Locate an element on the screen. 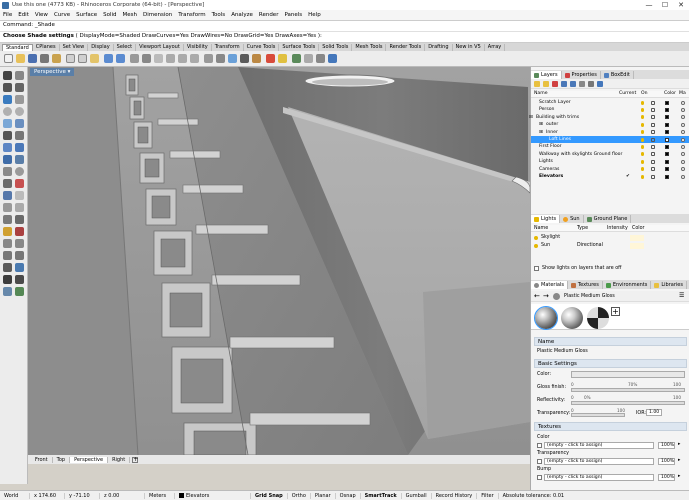 Image resolution: width=689 pixels, height=500 pixels. revolve-icon is located at coordinates (19, 159).